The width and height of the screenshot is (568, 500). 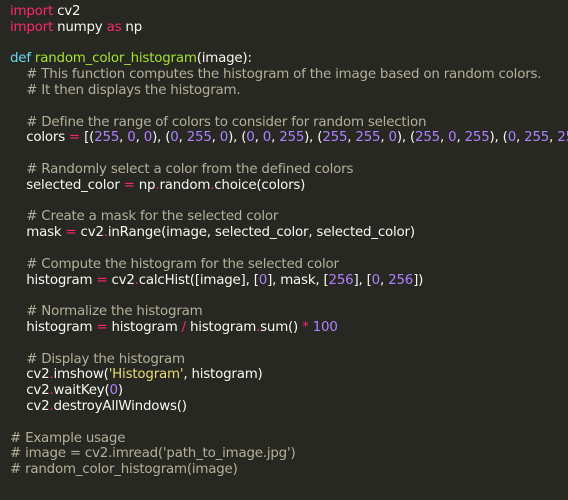 What do you see at coordinates (289, 28) in the screenshot?
I see `code-line: import numpy as np` at bounding box center [289, 28].